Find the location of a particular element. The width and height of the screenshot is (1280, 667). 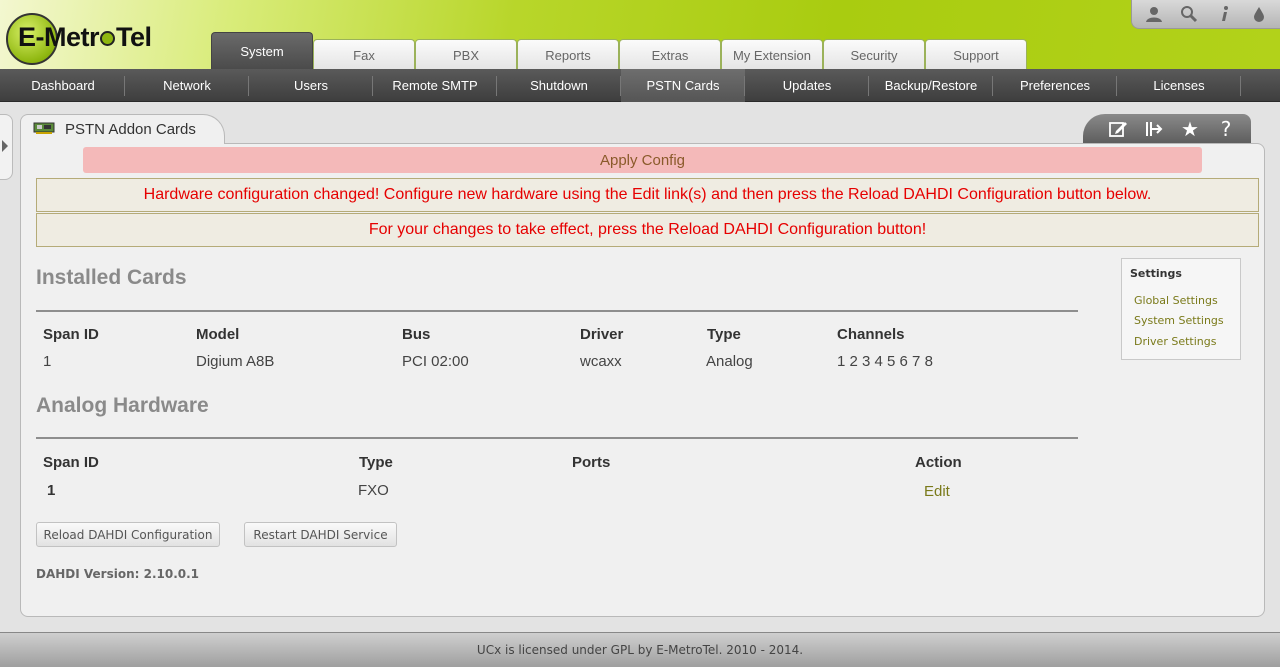

tab-security: Security is located at coordinates (874, 54).